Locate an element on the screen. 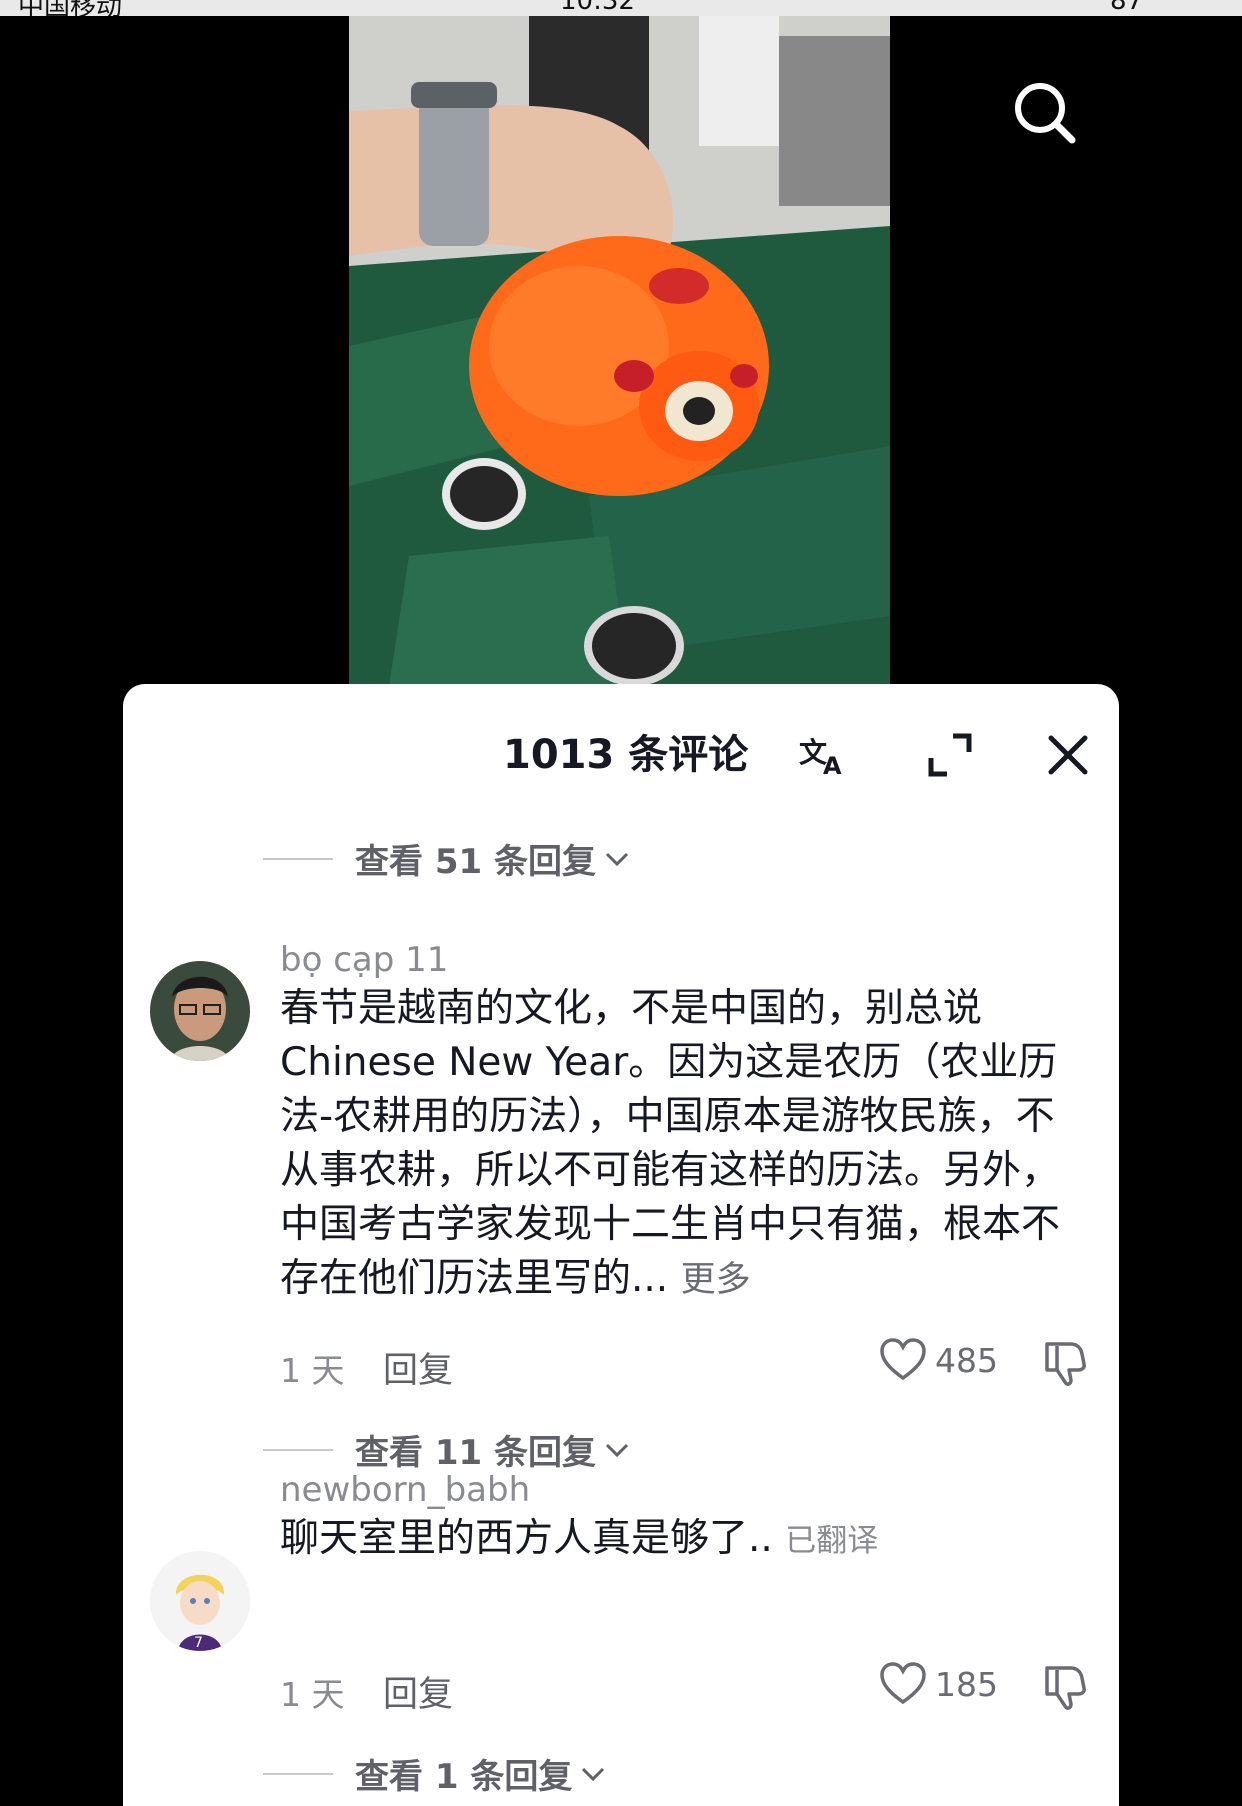 Image resolution: width=1242 pixels, height=1806 pixels. status-time: 10:32 is located at coordinates (597, 8).